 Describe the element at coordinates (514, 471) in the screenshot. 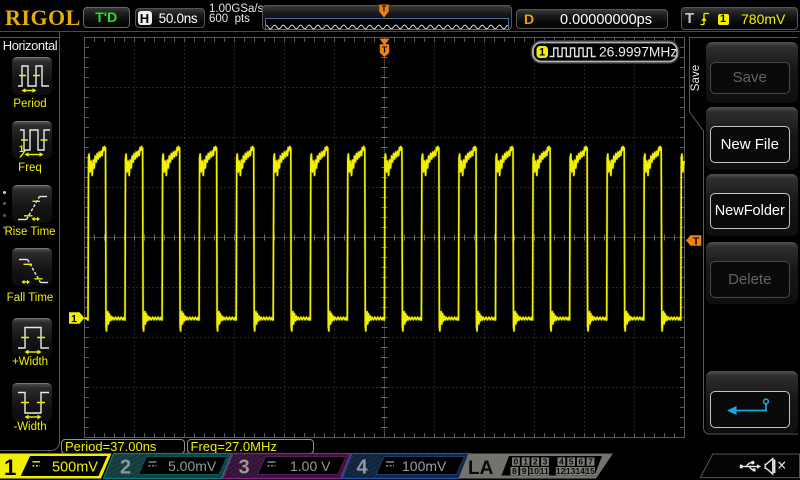

I see `svg-text: 8` at that location.